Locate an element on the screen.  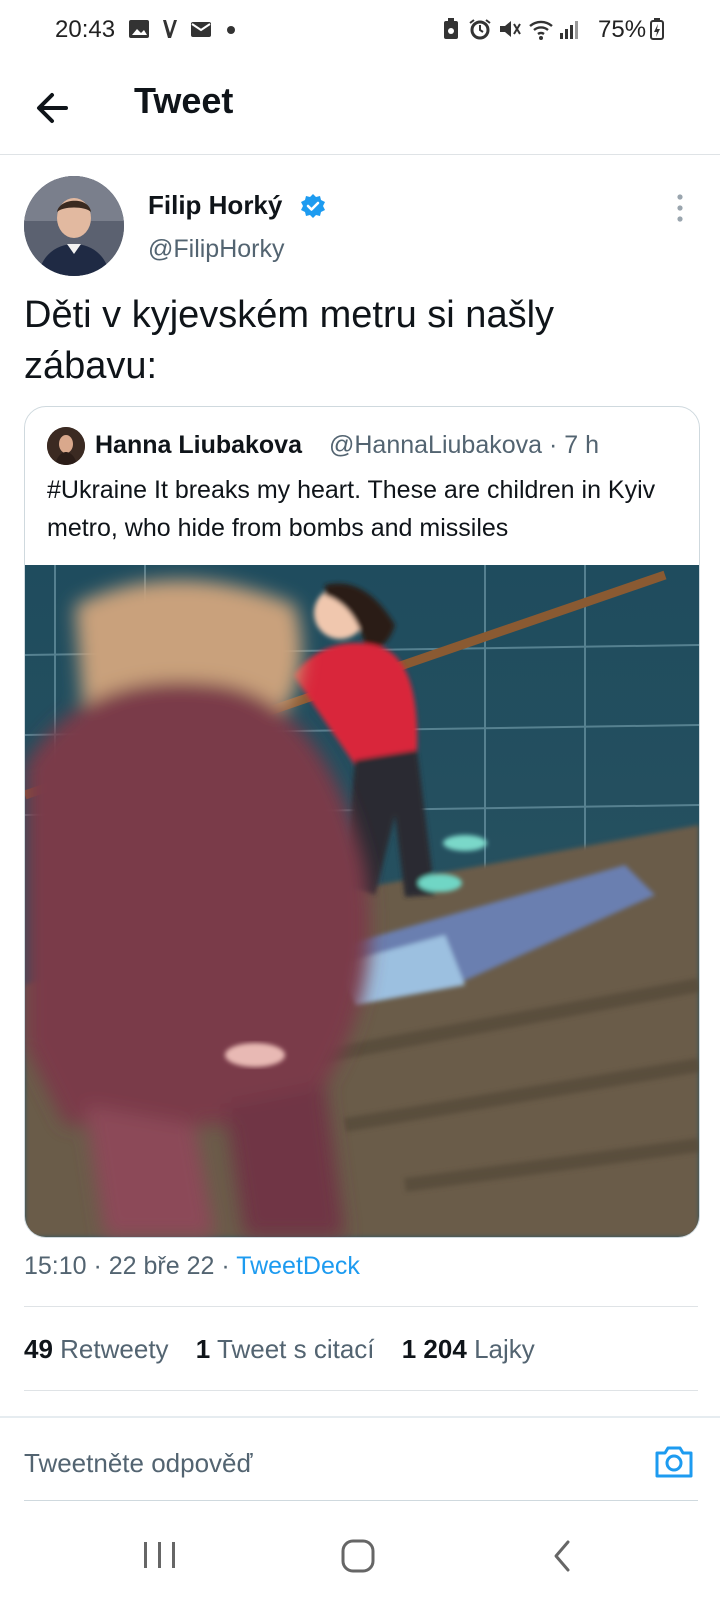
quote-author-handle: @HannaLiubakova · 7 h is located at coordinates (464, 445).